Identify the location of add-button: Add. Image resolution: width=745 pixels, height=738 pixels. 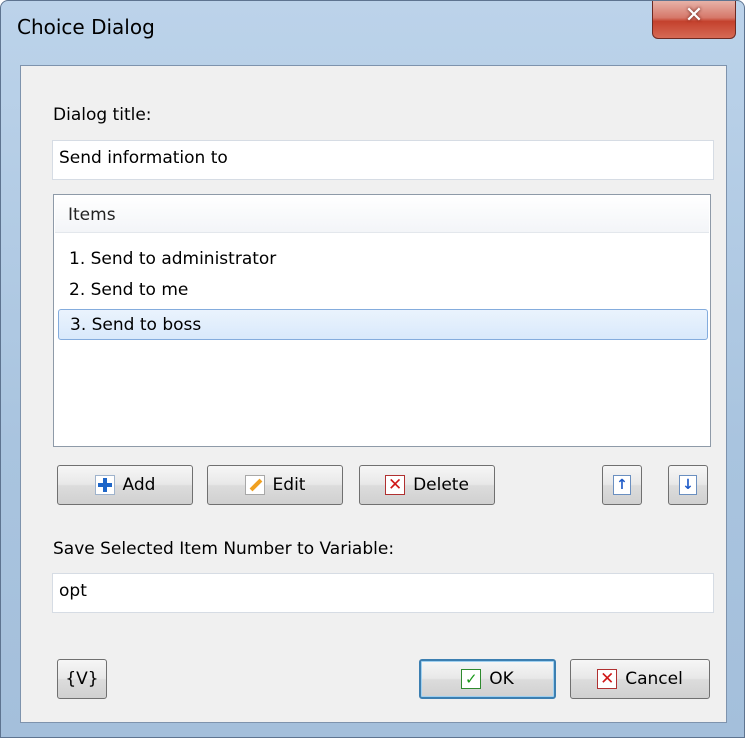
(125, 485).